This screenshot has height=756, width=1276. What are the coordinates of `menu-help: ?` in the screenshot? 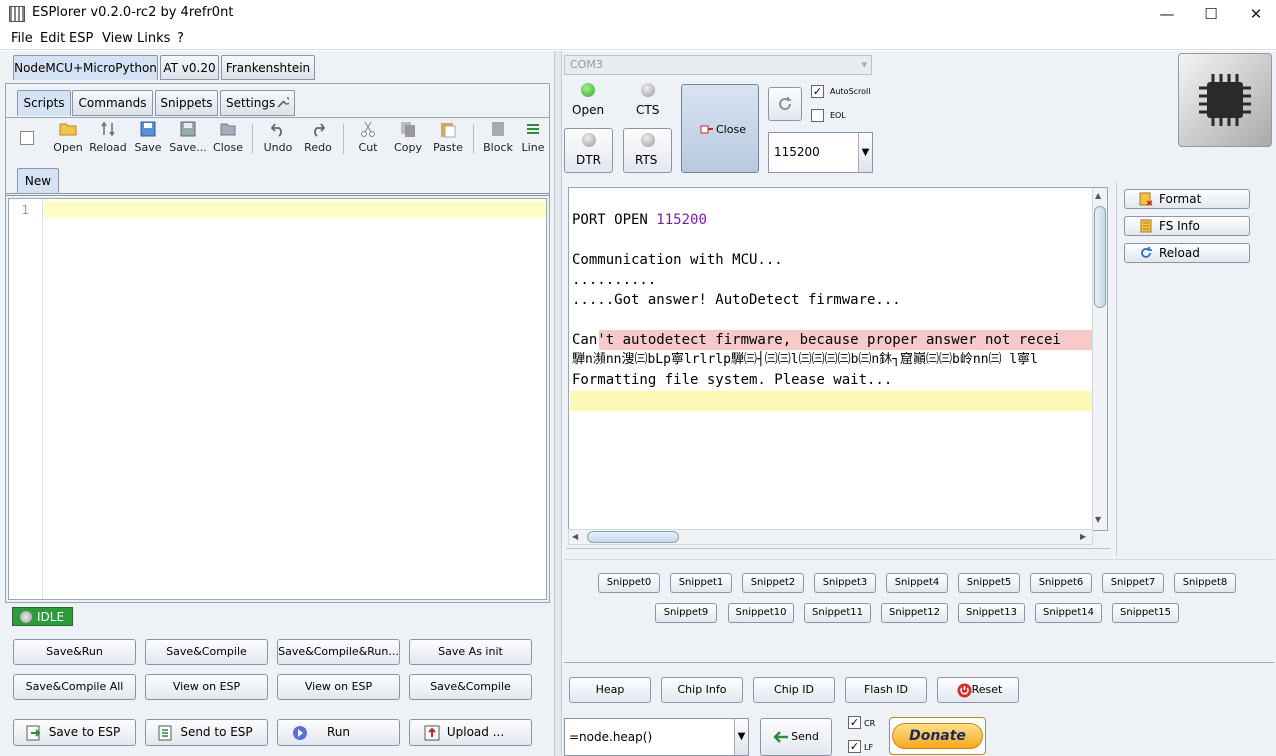 It's located at (180, 38).